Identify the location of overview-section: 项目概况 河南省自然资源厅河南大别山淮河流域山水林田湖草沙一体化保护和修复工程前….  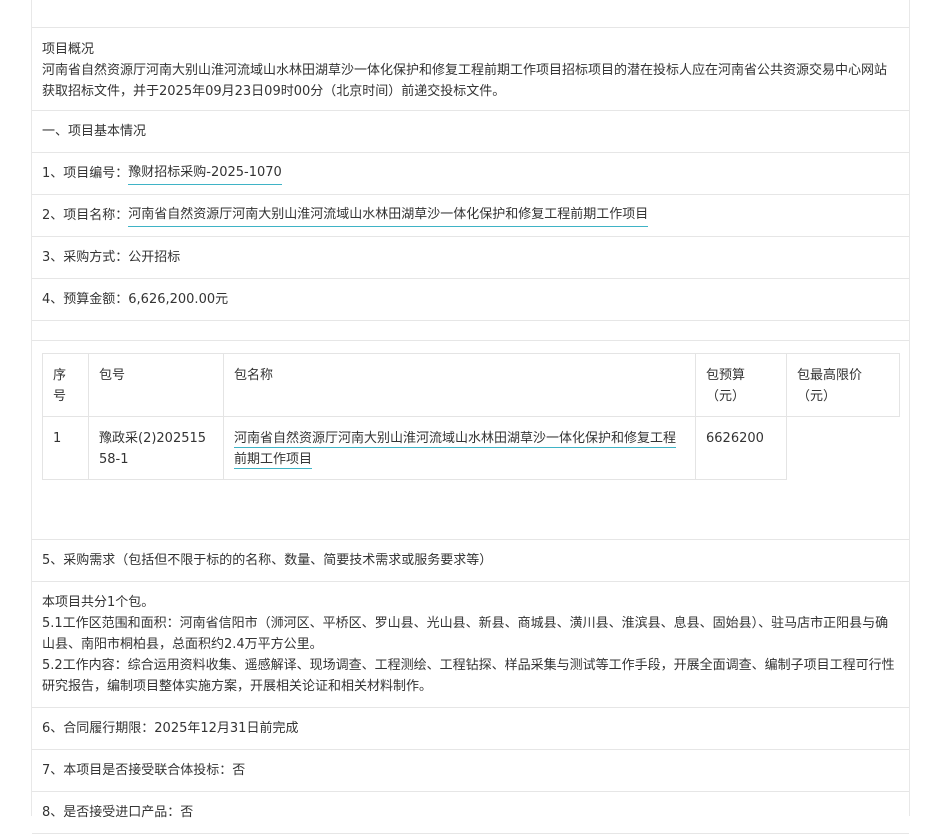
(470, 69).